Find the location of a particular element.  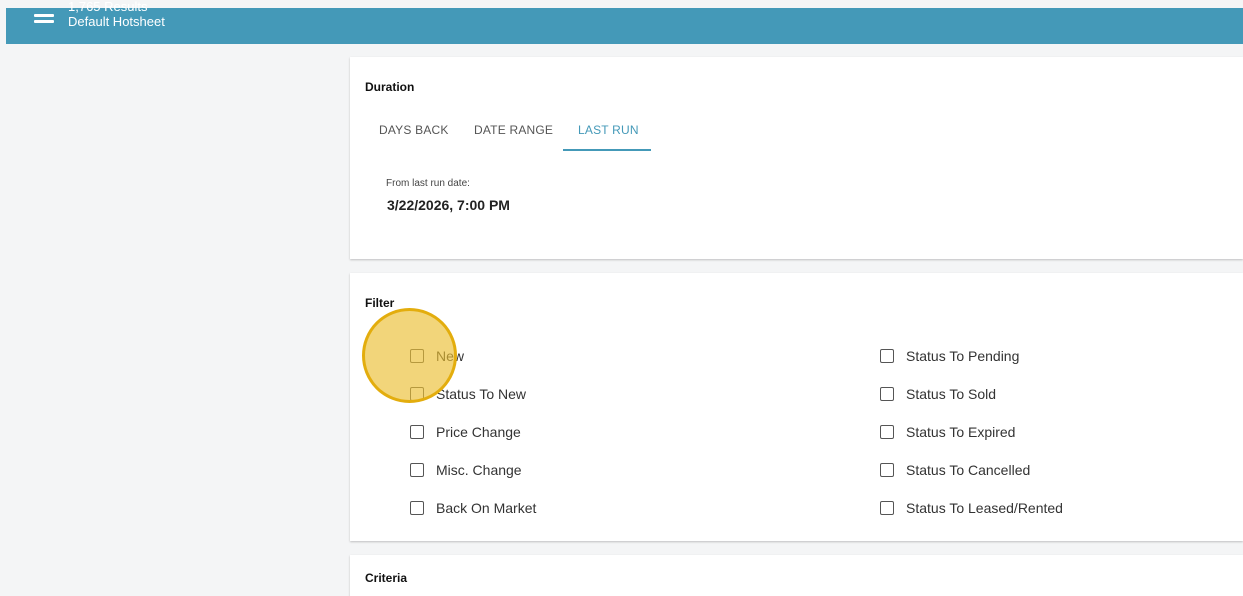

tab-date-range: DATE RANGE is located at coordinates (513, 130).